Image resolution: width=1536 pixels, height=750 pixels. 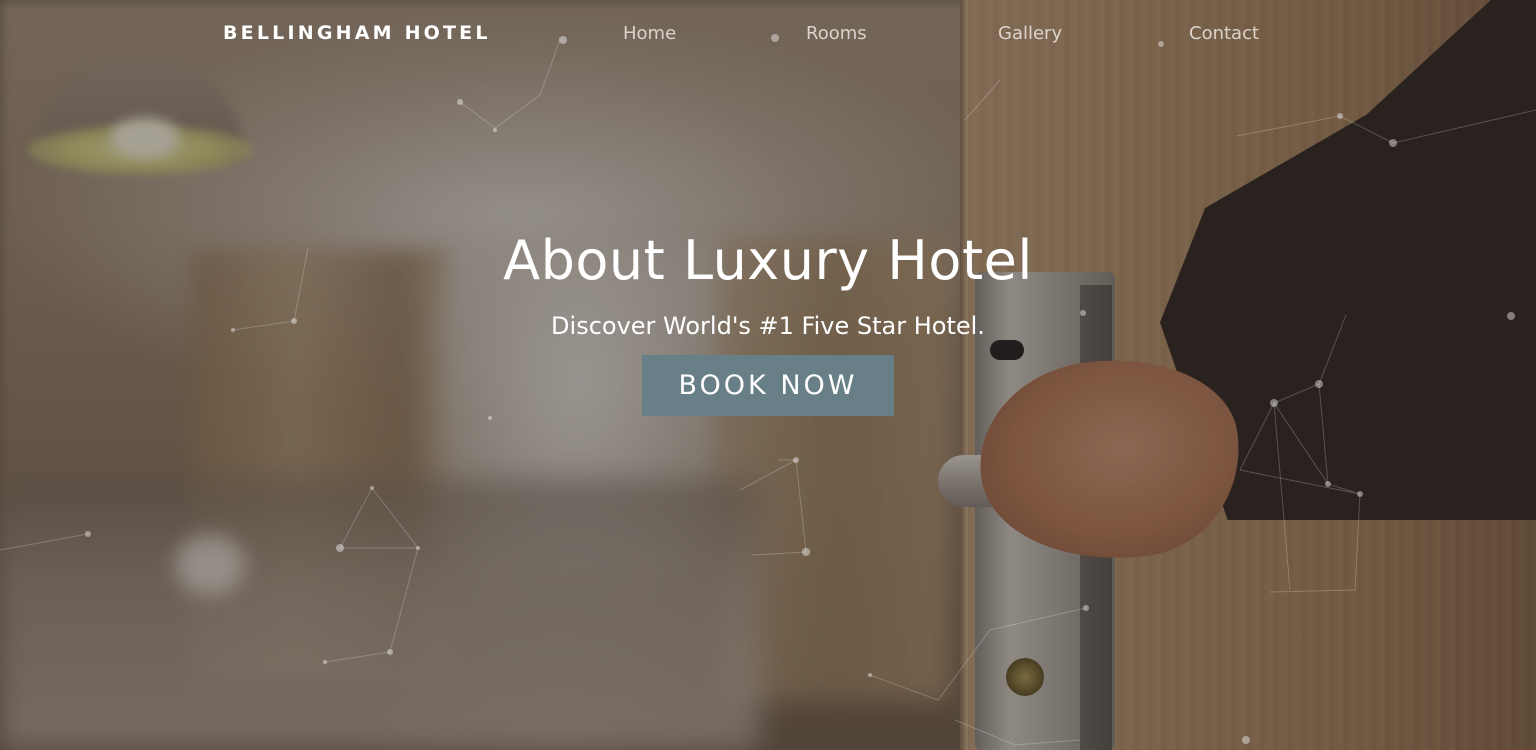 What do you see at coordinates (357, 33) in the screenshot?
I see `brand-logo-link: BELLINGHAM HOTEL` at bounding box center [357, 33].